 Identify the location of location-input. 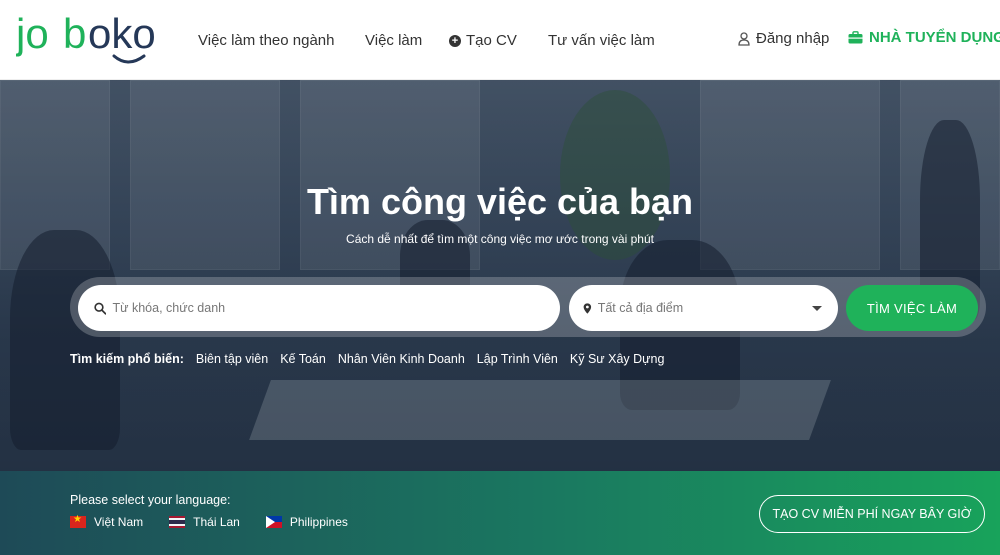
(701, 308).